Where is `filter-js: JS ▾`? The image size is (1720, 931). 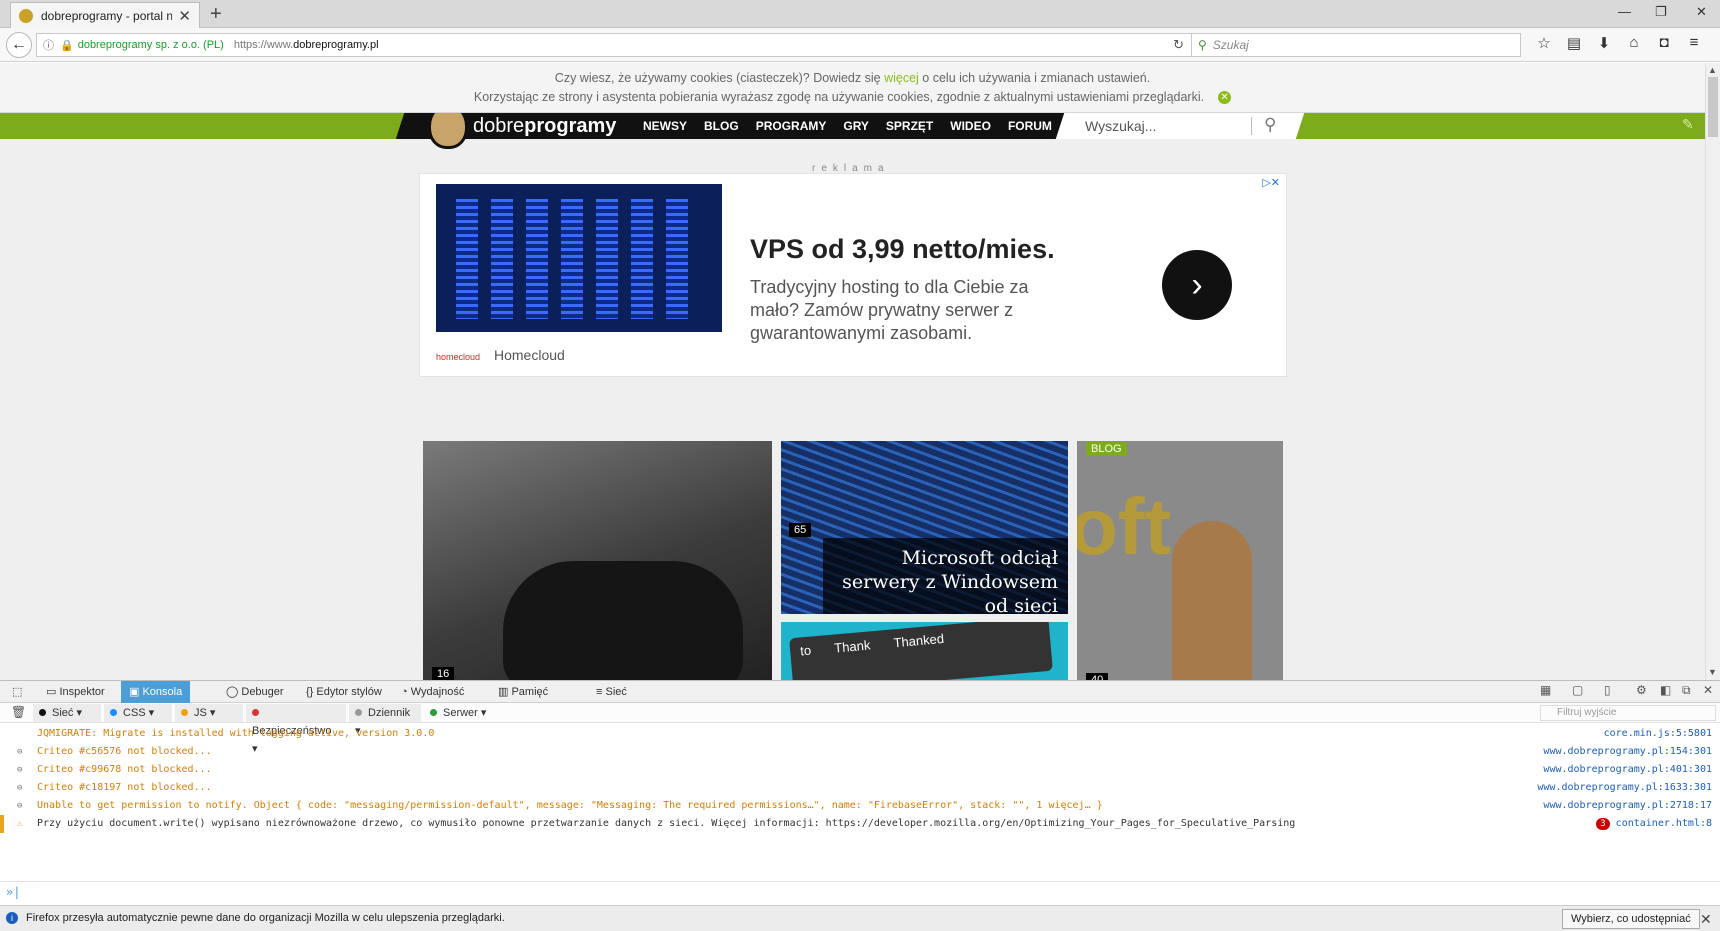 filter-js: JS ▾ is located at coordinates (209, 713).